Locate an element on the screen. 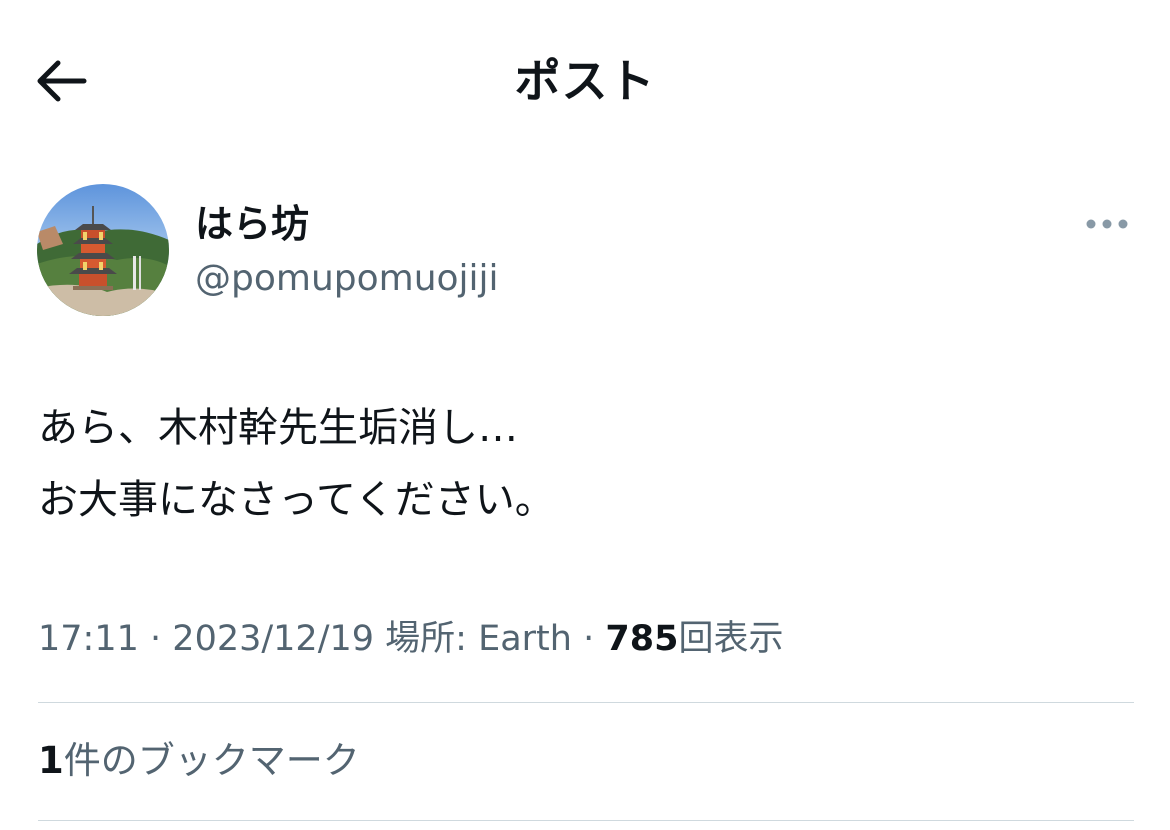  pagoda-avatar-image is located at coordinates (103, 250).